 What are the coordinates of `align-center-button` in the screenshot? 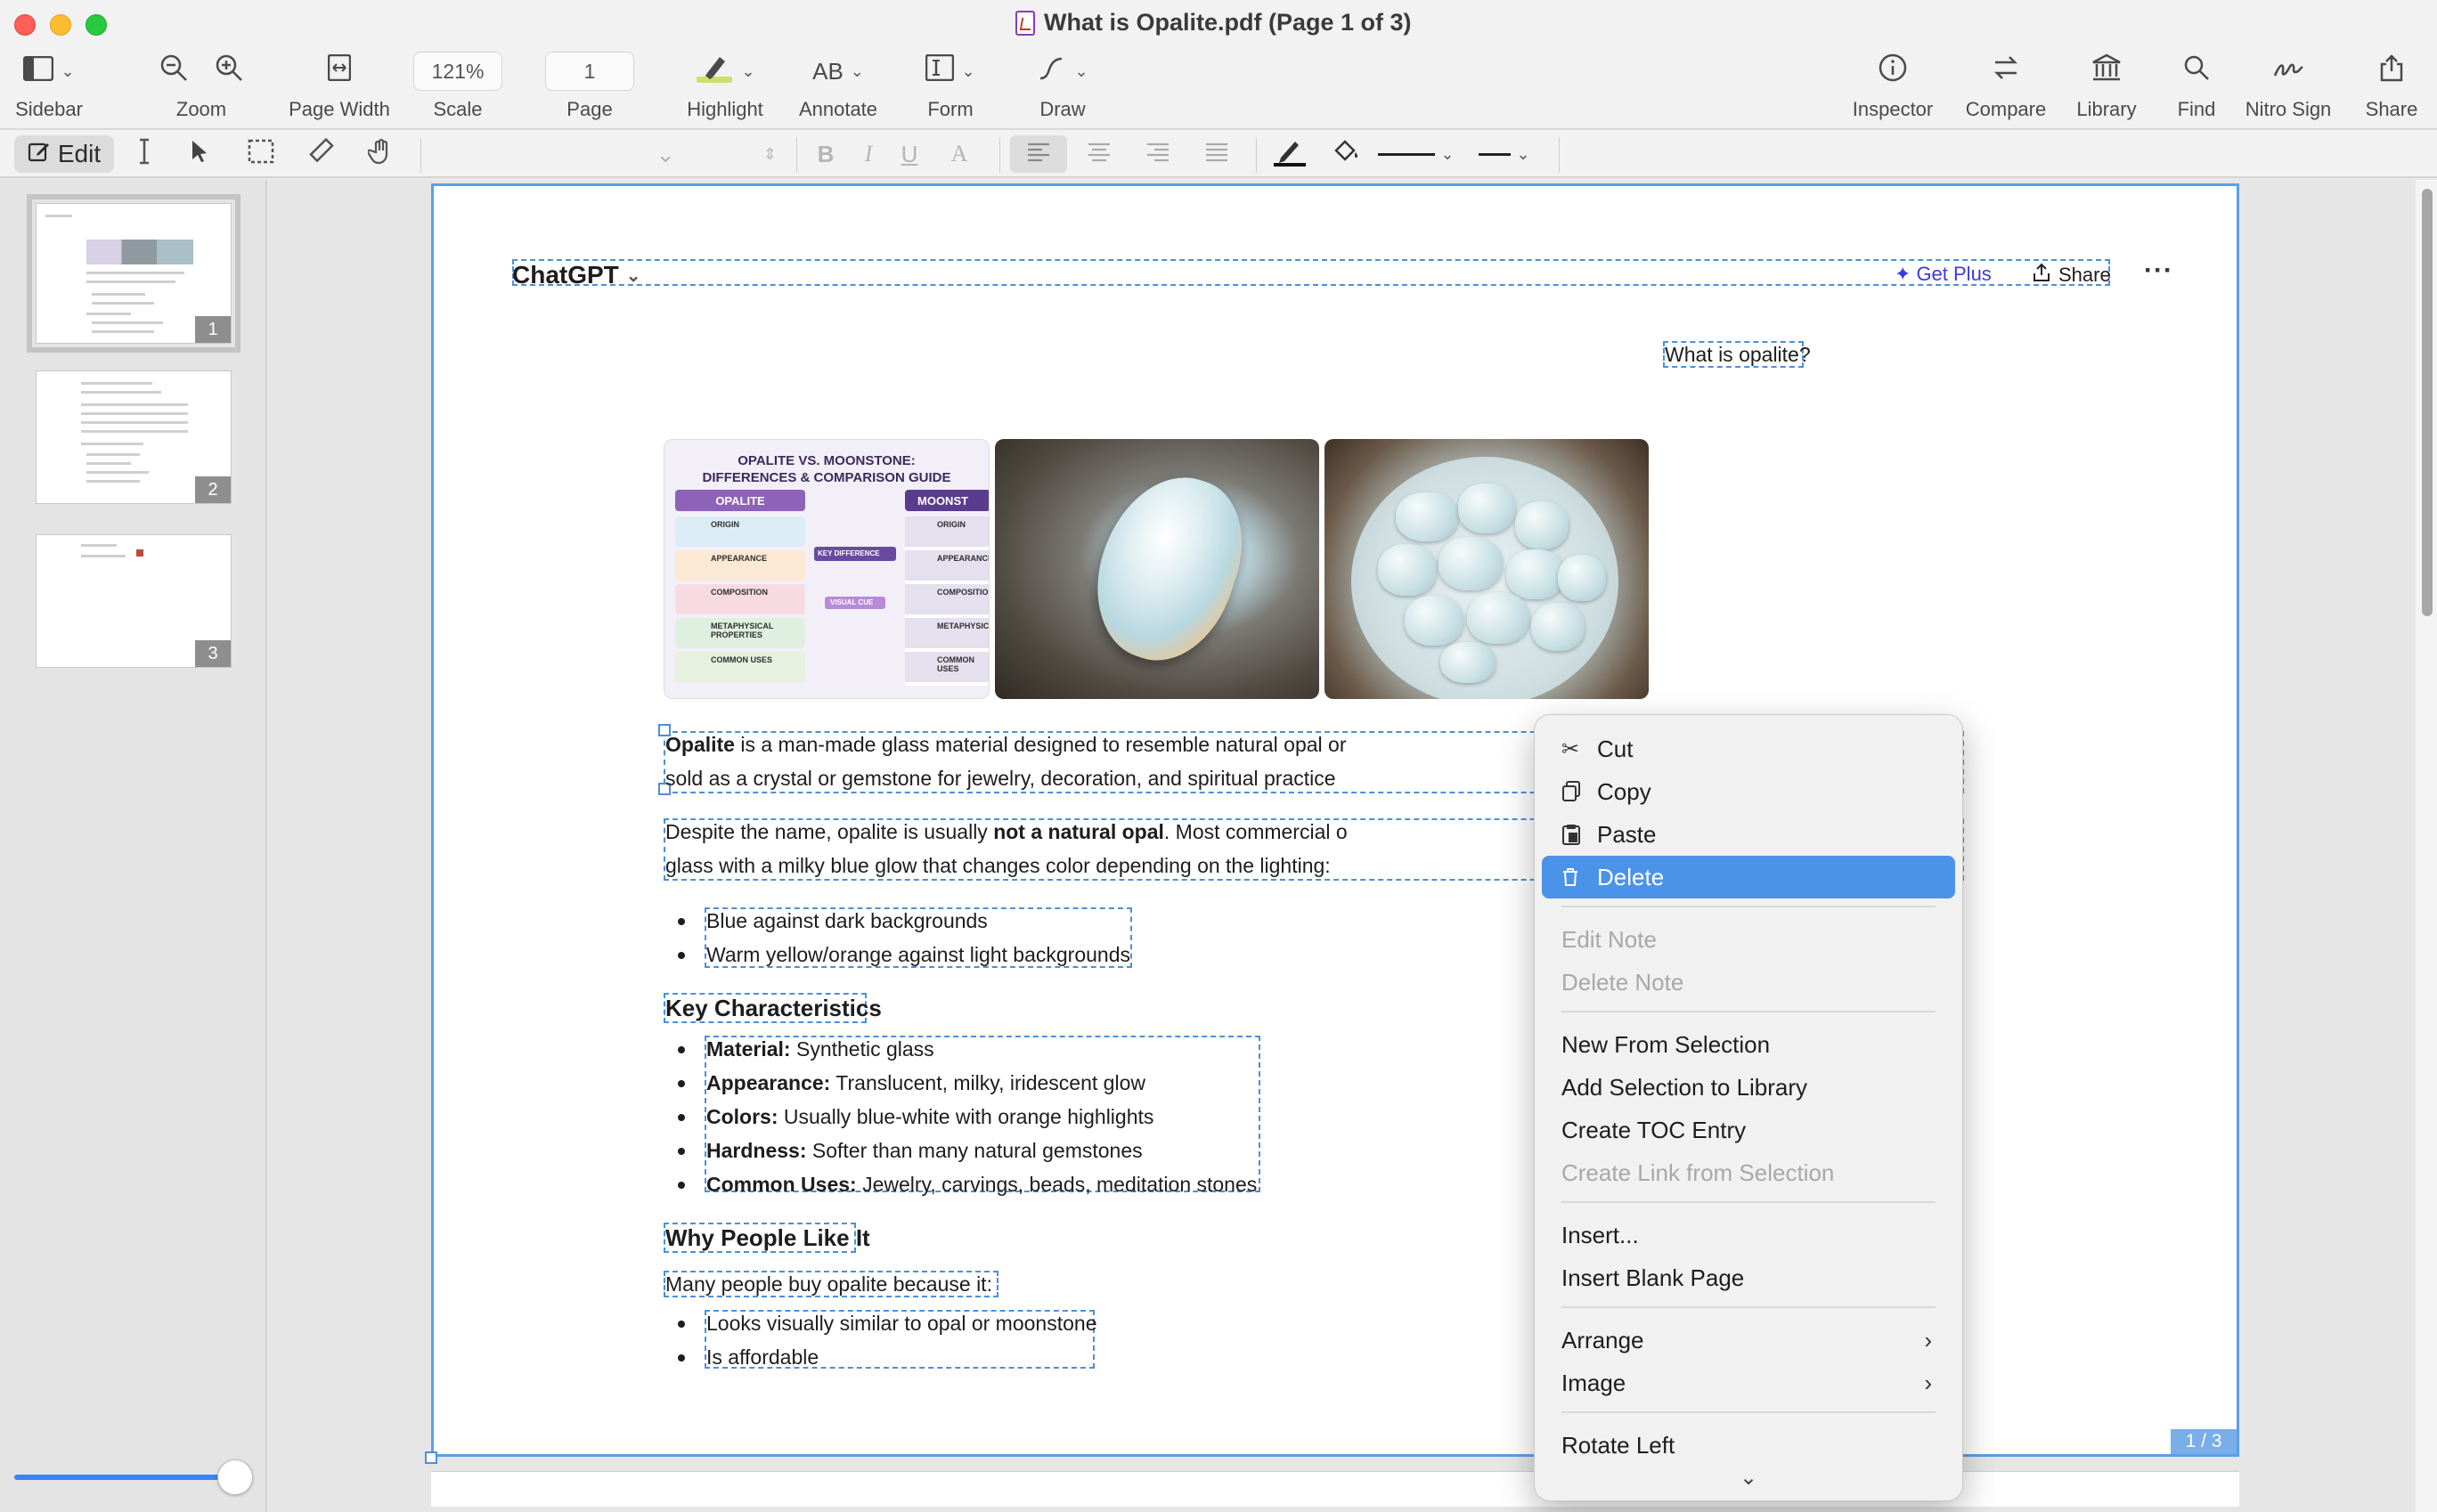 It's located at (1099, 154).